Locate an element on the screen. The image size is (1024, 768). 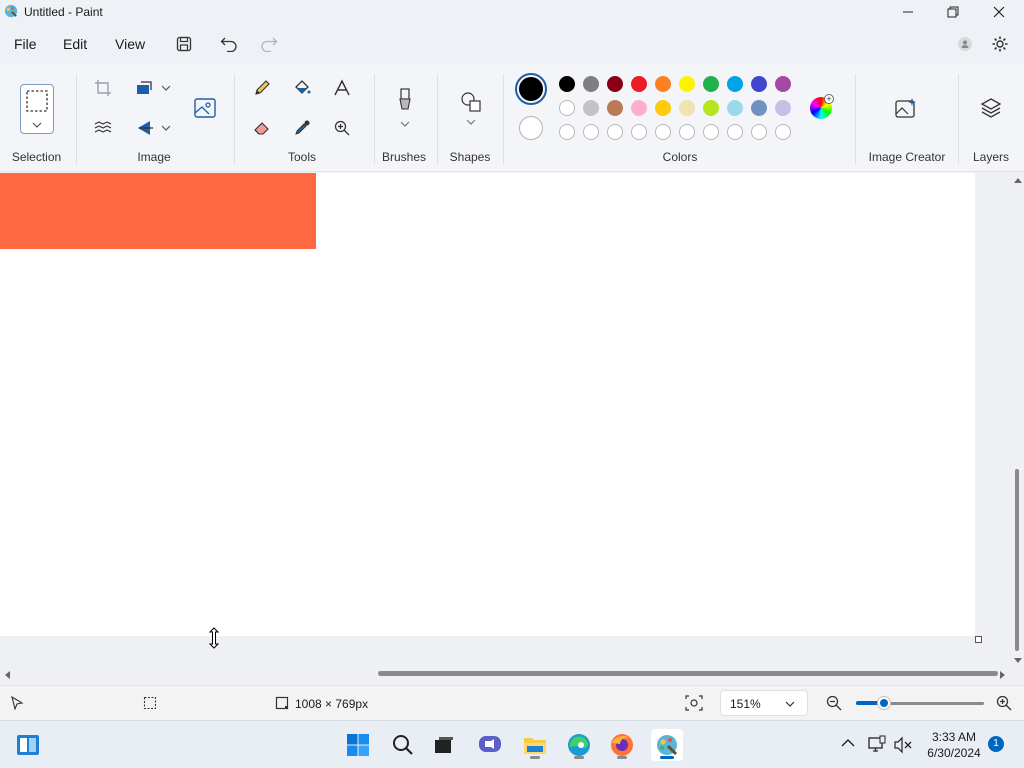
scroll-up-arrow-icon is located at coordinates (1018, 180).